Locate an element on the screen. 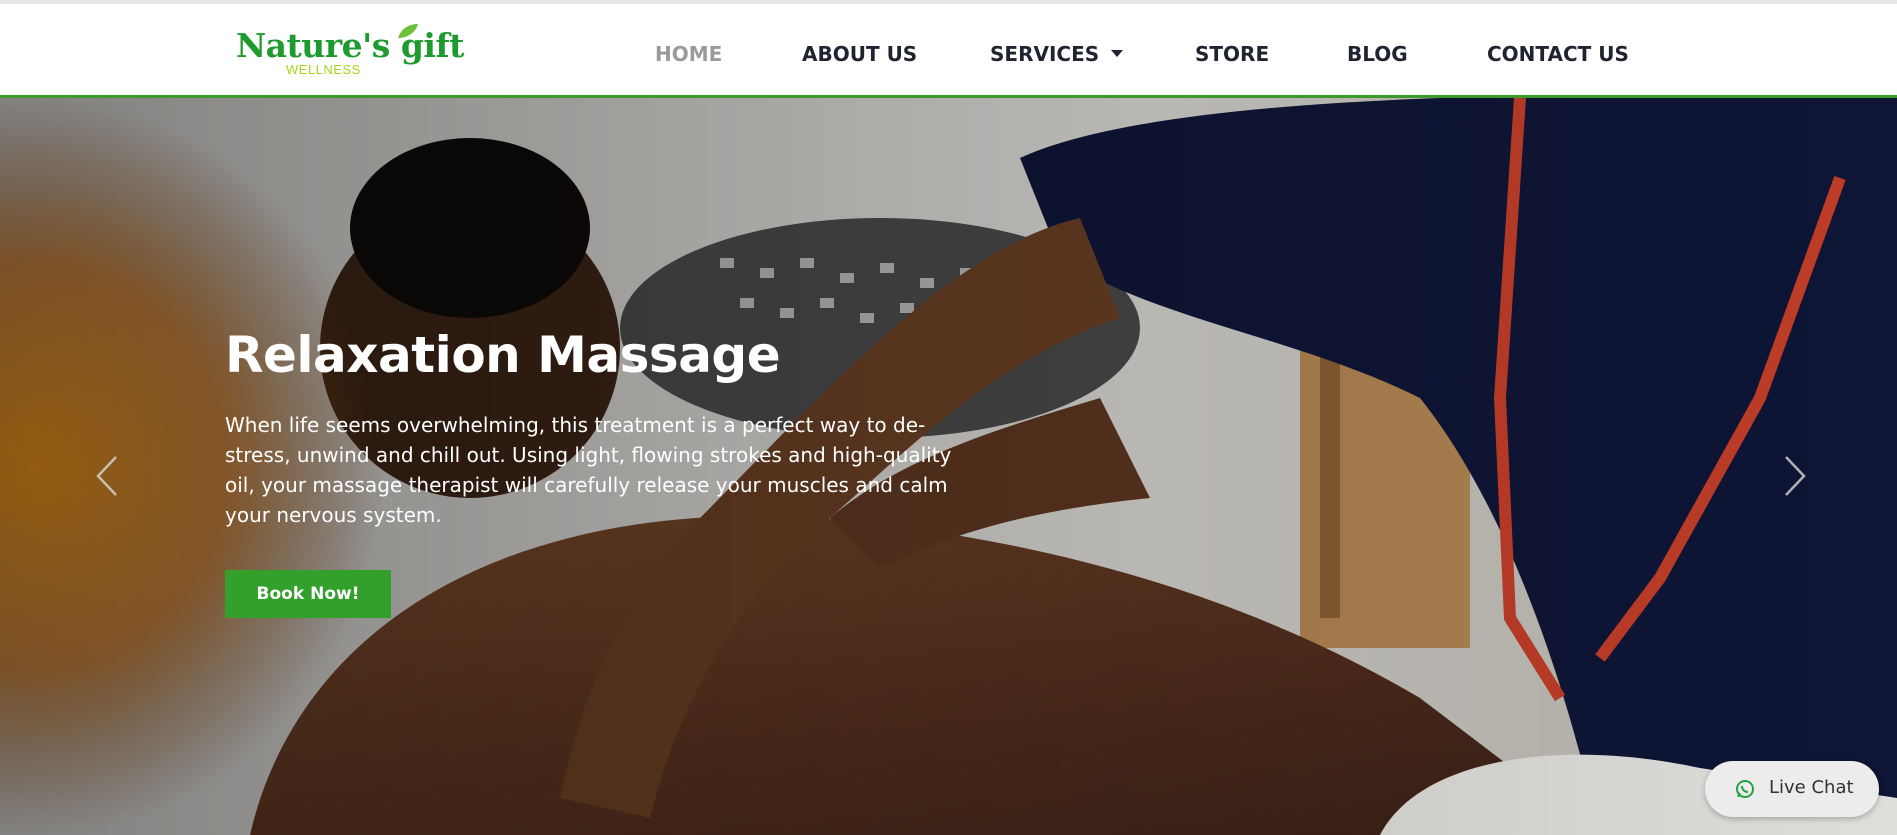 This screenshot has width=1897, height=835. nav-item-services: SERVICES is located at coordinates (1057, 54).